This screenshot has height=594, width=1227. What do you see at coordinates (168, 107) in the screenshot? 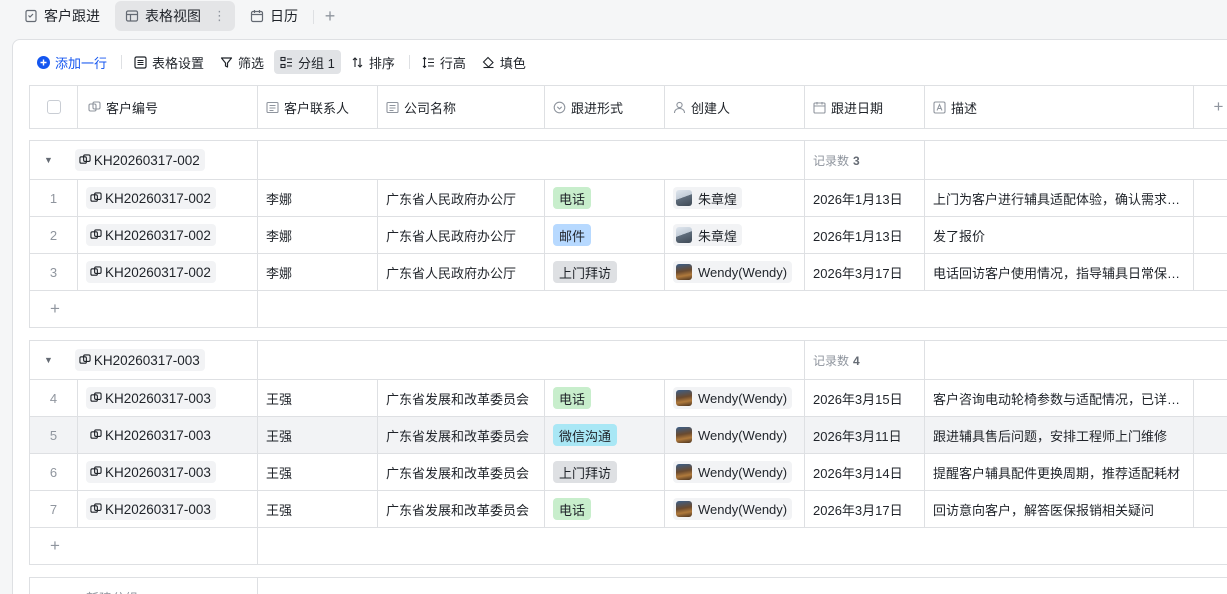
I see `column-header-customer-id: 客户编号` at bounding box center [168, 107].